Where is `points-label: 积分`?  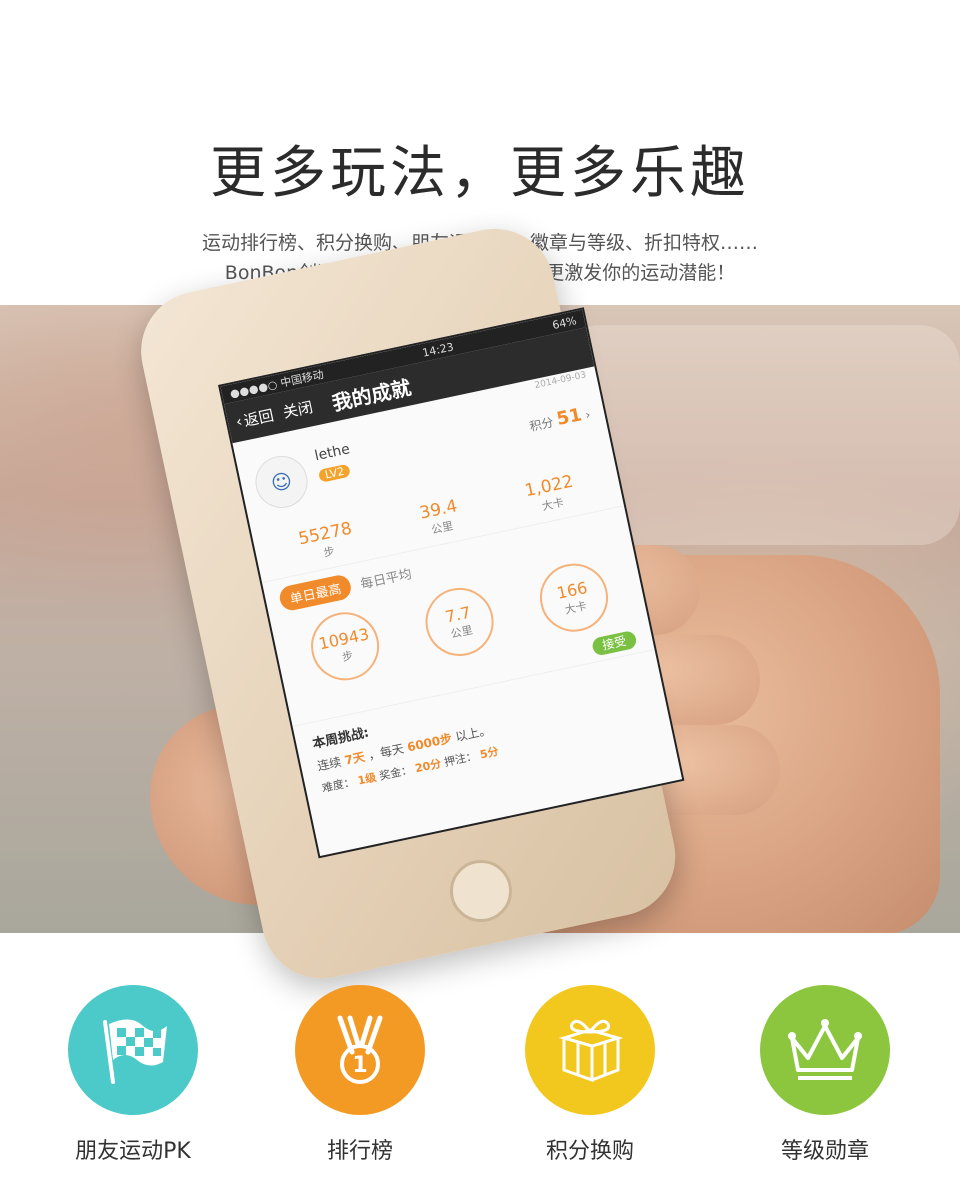 points-label: 积分 is located at coordinates (541, 424).